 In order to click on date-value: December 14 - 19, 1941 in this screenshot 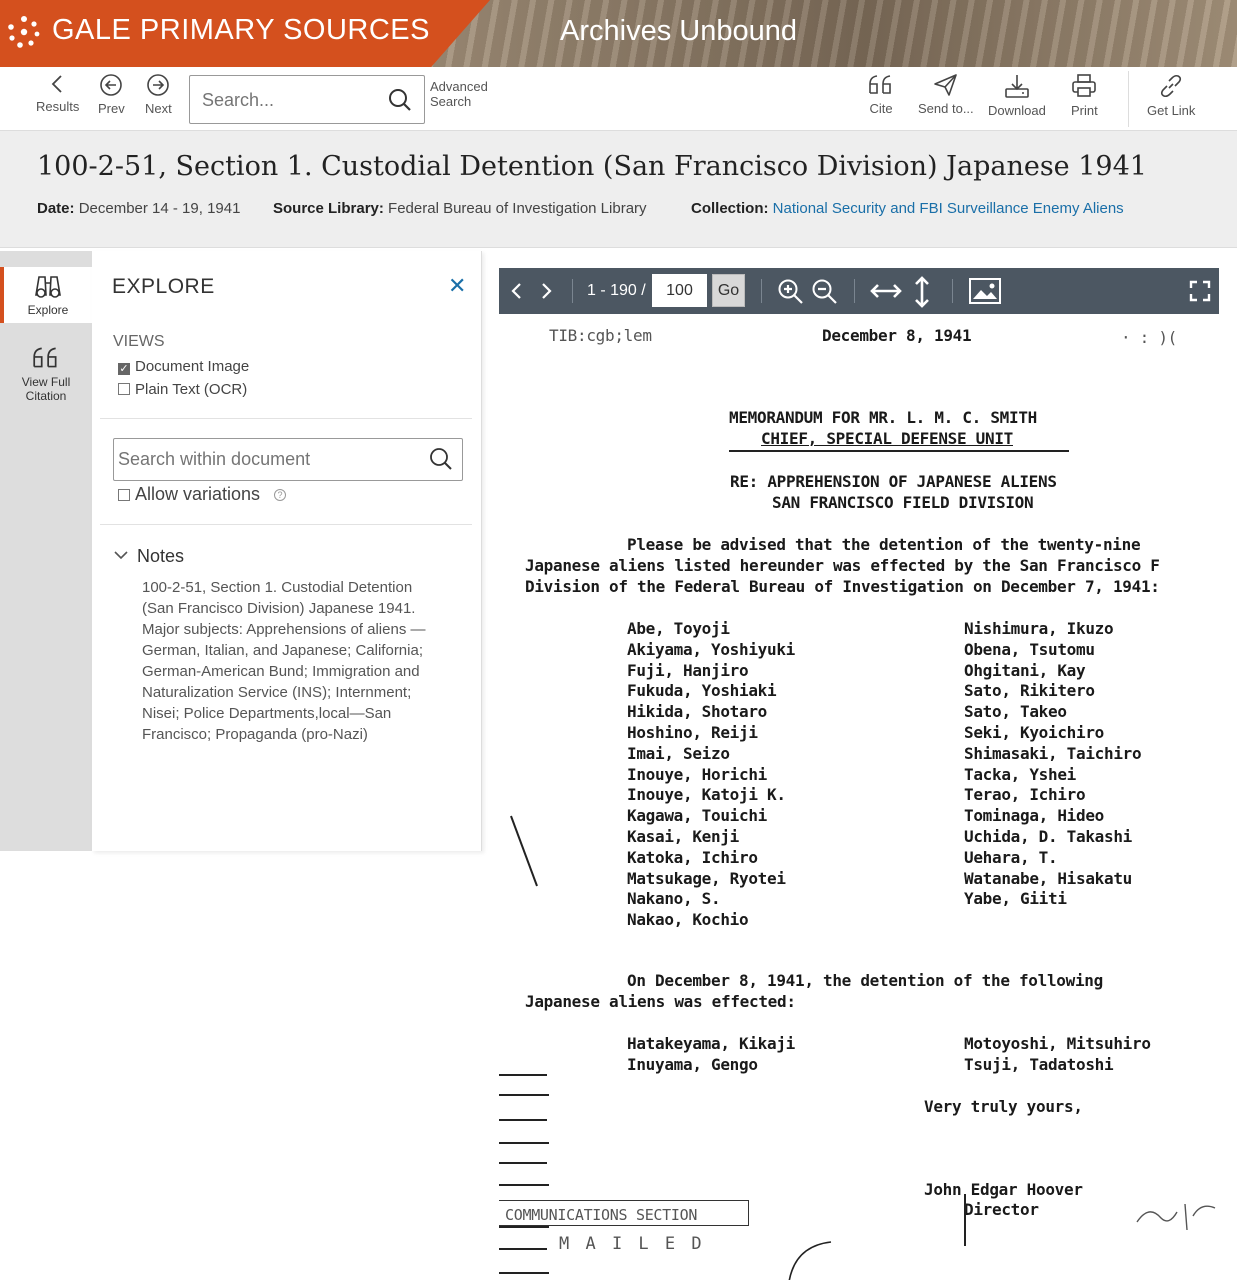, I will do `click(159, 208)`.